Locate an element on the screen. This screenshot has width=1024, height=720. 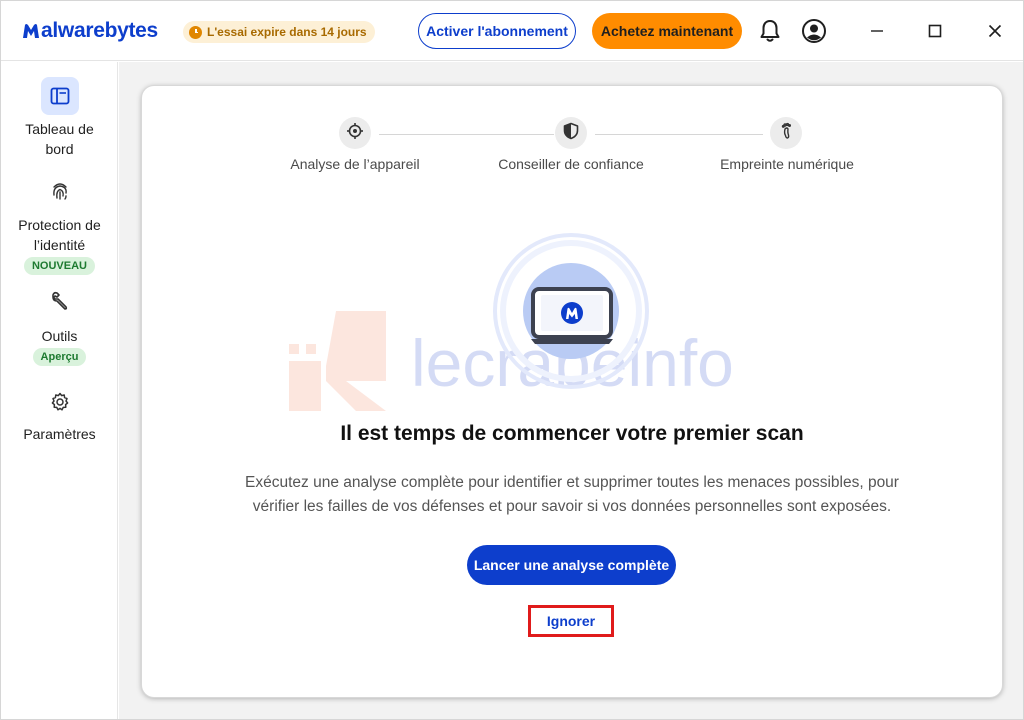
step-trusted-advisor is located at coordinates (571, 133).